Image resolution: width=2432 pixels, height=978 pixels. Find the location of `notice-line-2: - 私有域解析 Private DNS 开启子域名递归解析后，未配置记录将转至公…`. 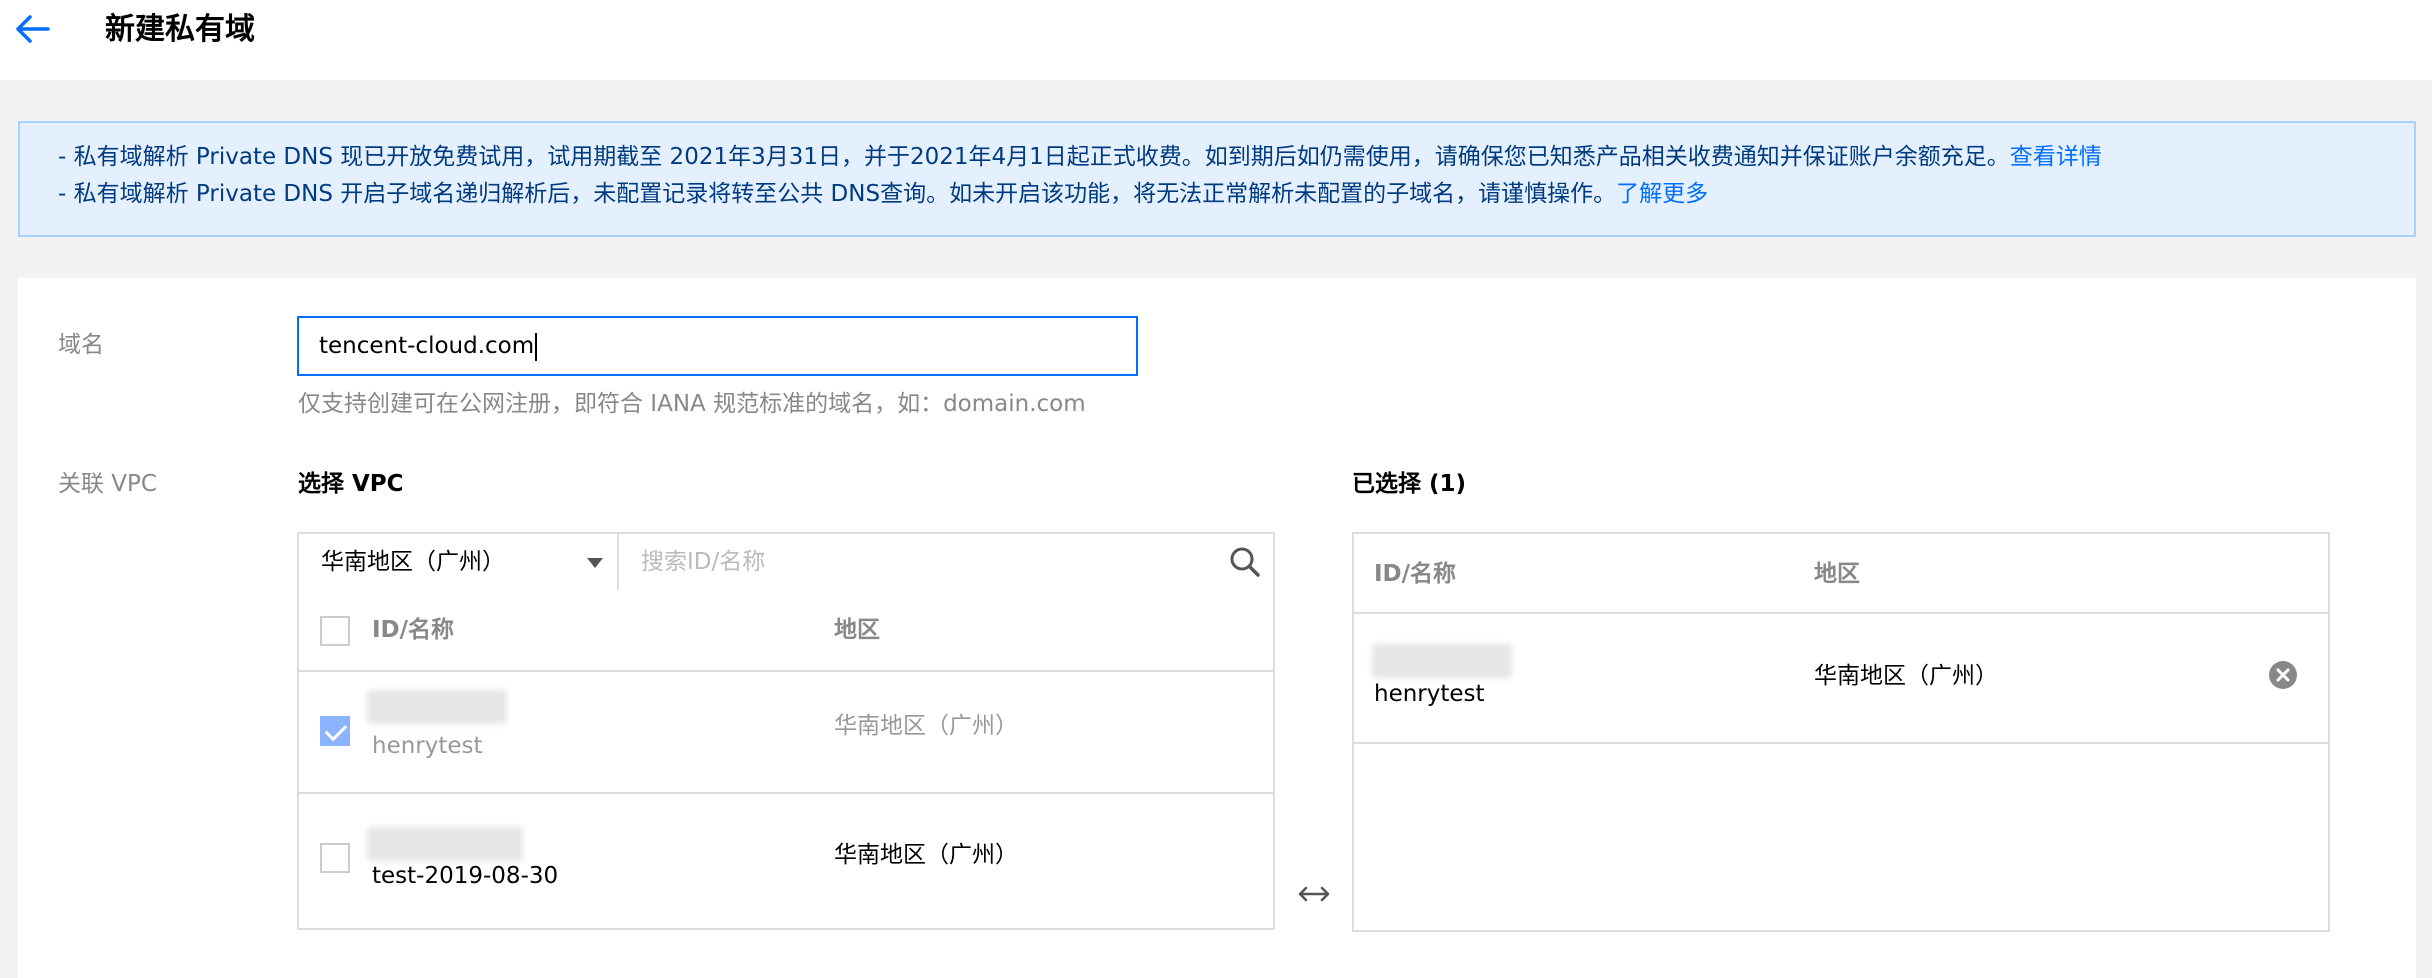

notice-line-2: - 私有域解析 Private DNS 开启子域名递归解析后，未配置记录将转至公… is located at coordinates (1236, 194).